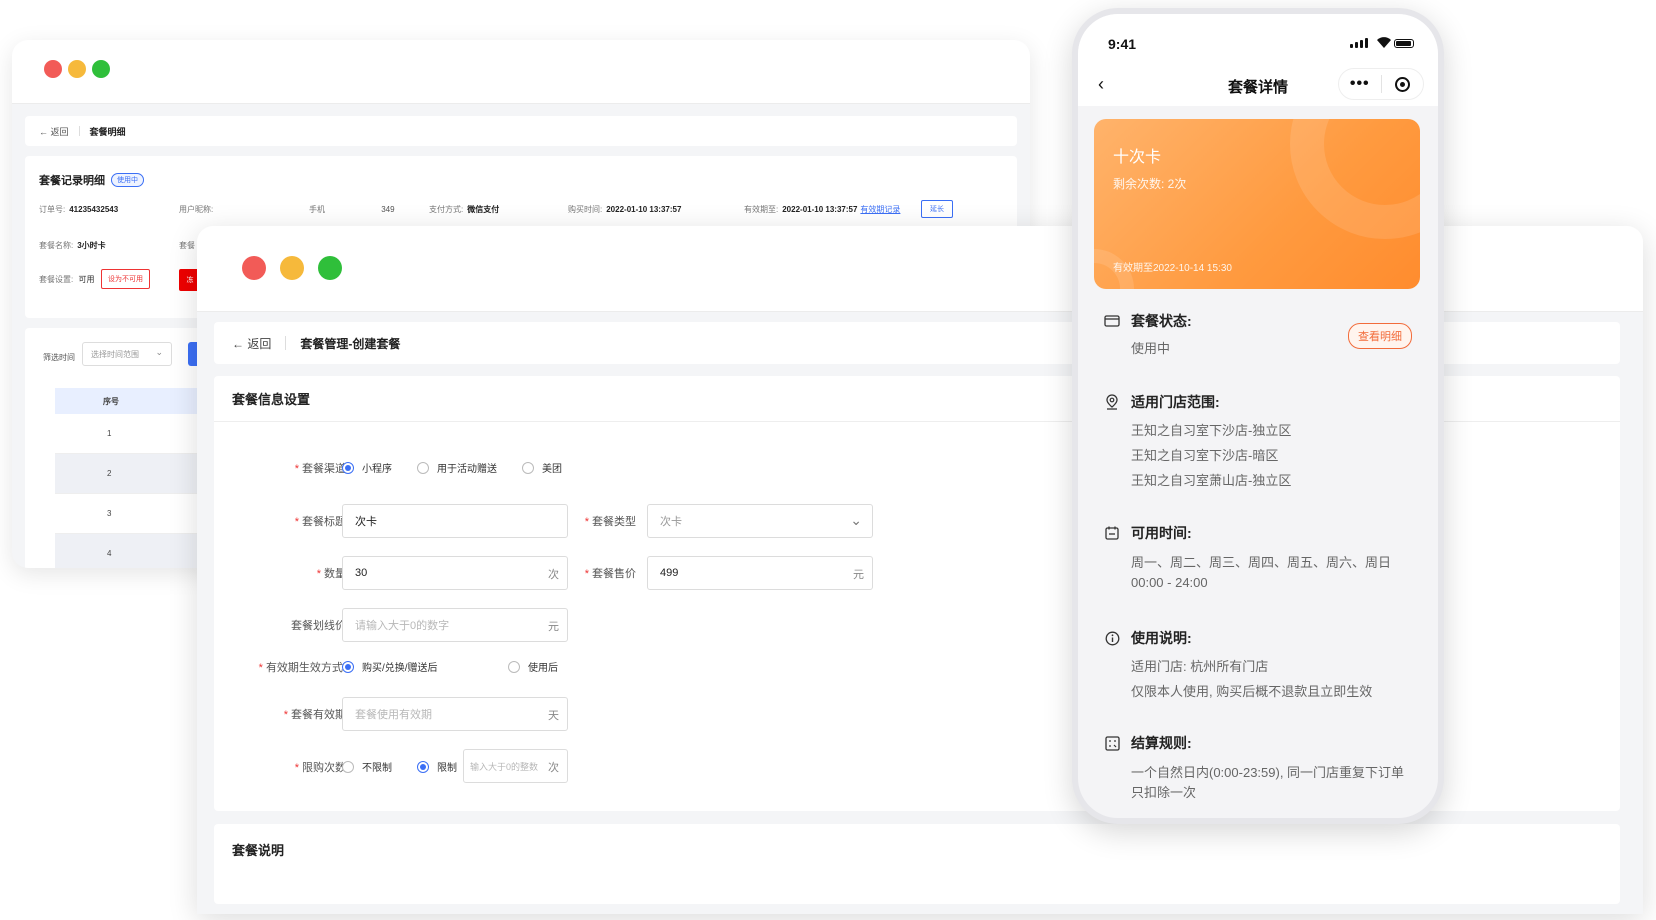 The height and width of the screenshot is (920, 1656). I want to click on usage-heading: 使用说明:, so click(1264, 638).